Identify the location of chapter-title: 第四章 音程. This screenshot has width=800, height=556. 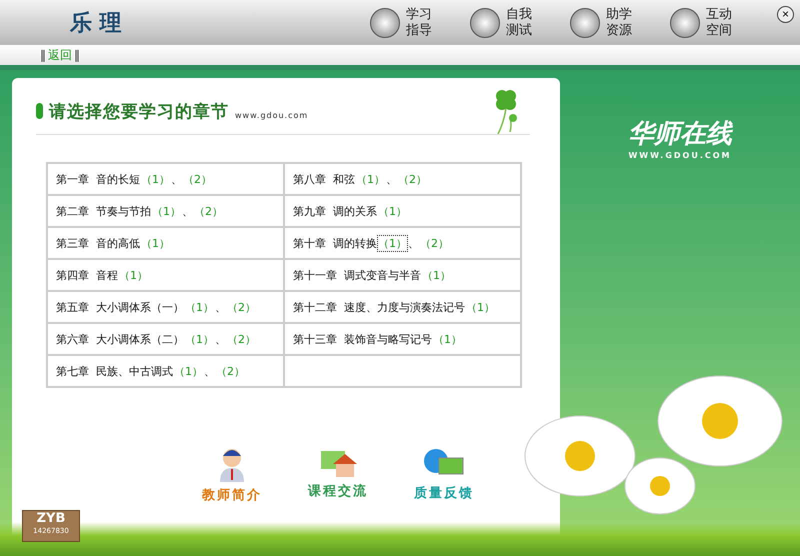
(87, 275).